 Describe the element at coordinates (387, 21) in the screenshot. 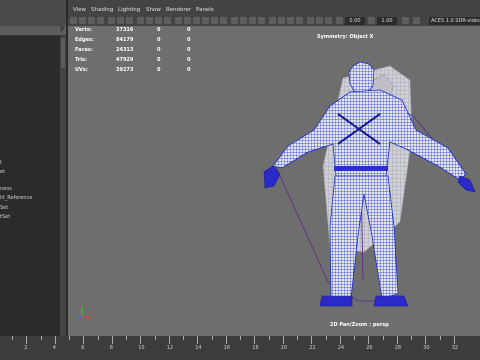

I see `gamma-field: 1.00` at that location.